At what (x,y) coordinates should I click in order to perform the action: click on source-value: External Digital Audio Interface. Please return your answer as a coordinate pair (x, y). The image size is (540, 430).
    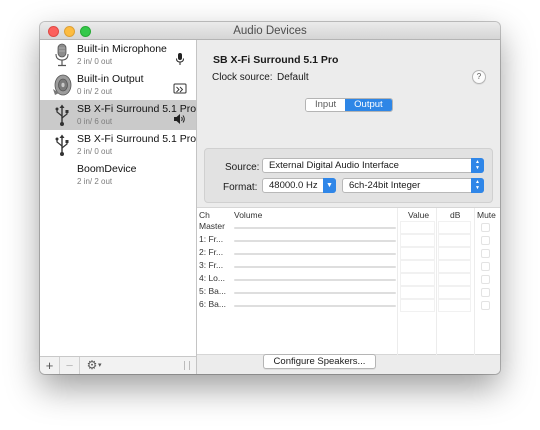
    Looking at the image, I should click on (334, 165).